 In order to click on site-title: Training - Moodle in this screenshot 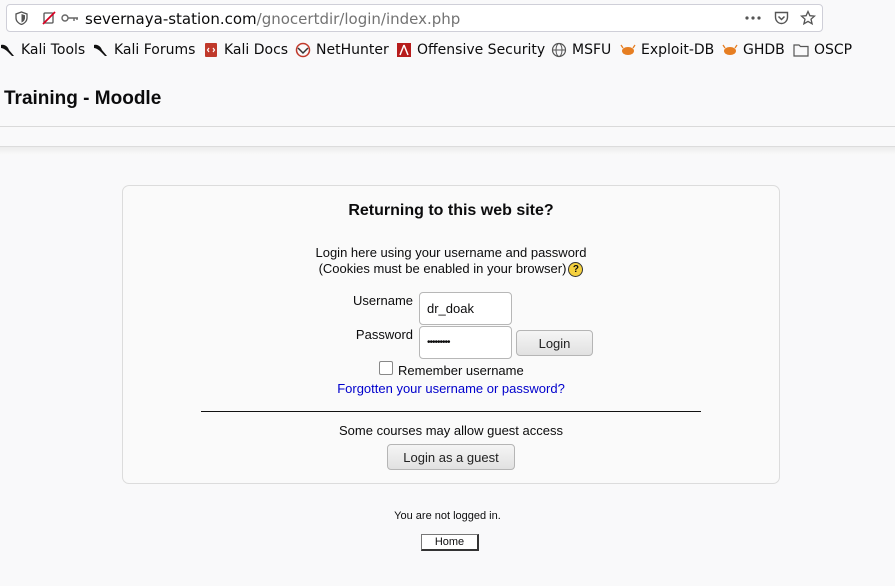, I will do `click(83, 98)`.